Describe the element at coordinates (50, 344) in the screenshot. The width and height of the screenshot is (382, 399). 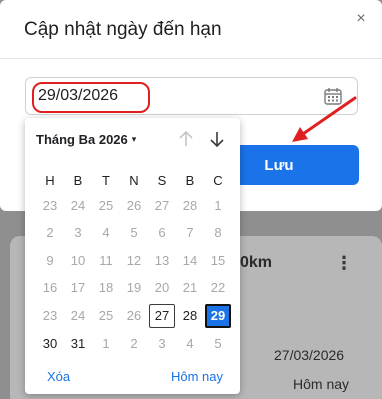
I see `calendar-day: 30` at that location.